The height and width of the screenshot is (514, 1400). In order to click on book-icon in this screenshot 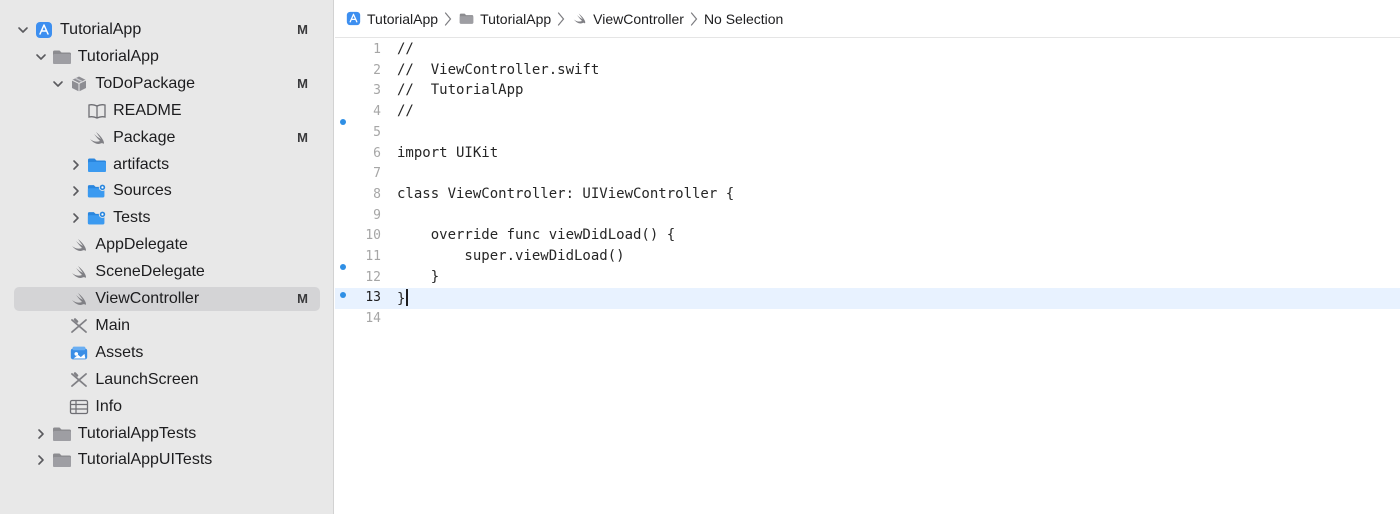, I will do `click(97, 111)`.